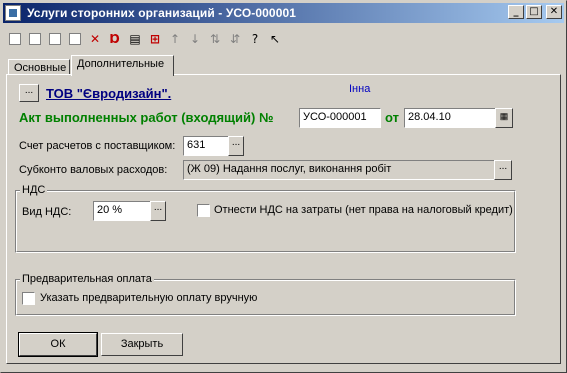 The height and width of the screenshot is (373, 567). Describe the element at coordinates (55, 39) in the screenshot. I see `copy-row-icon` at that location.